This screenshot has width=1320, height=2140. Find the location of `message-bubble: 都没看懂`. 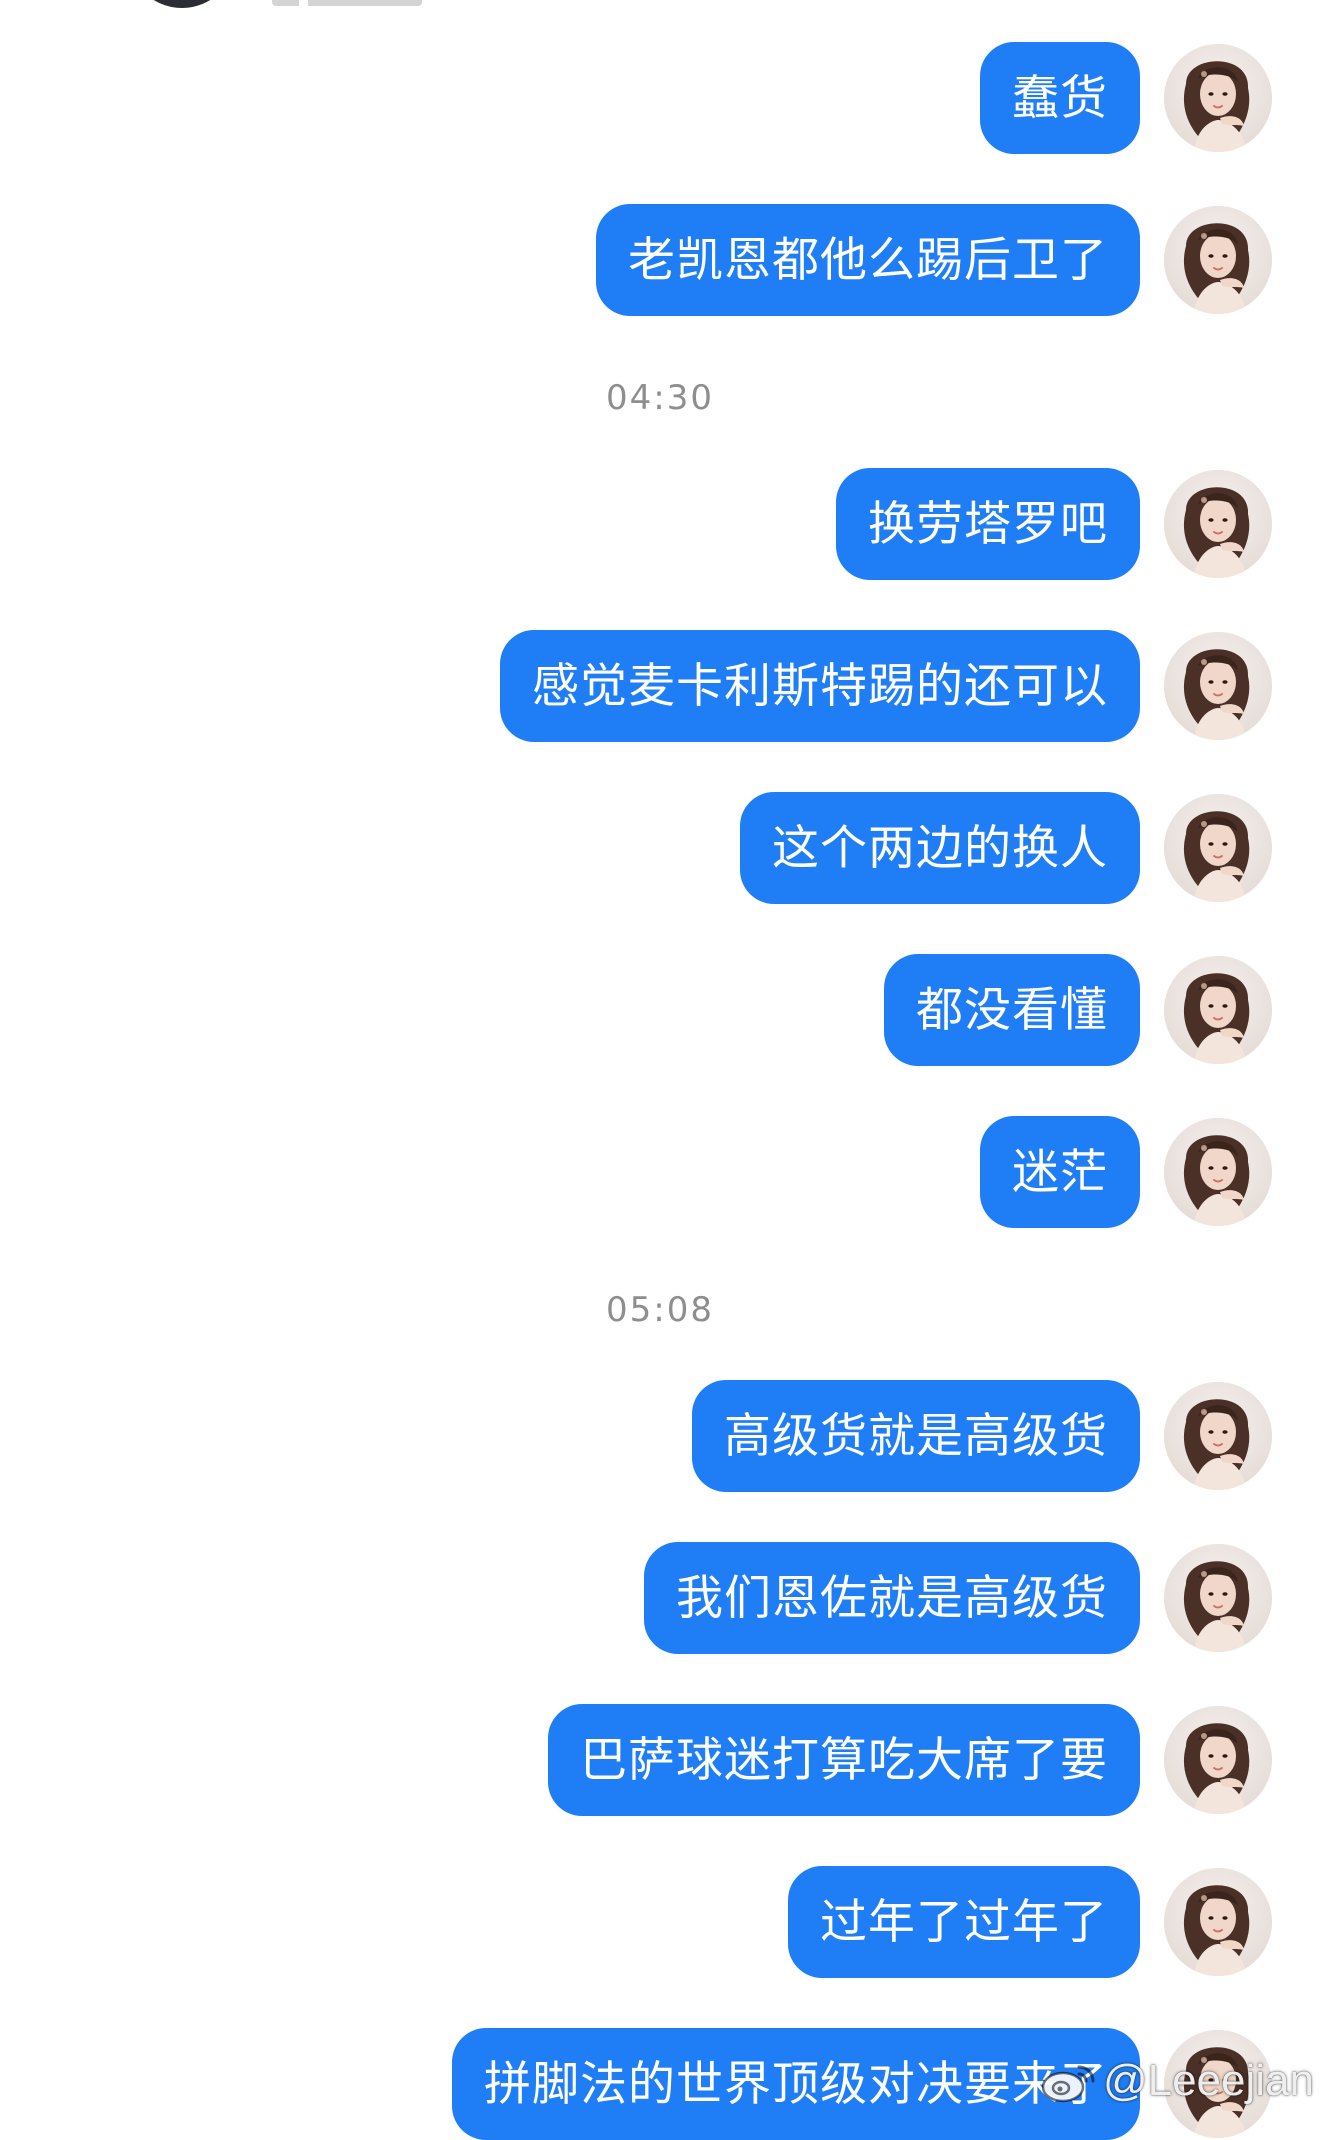

message-bubble: 都没看懂 is located at coordinates (1012, 1010).